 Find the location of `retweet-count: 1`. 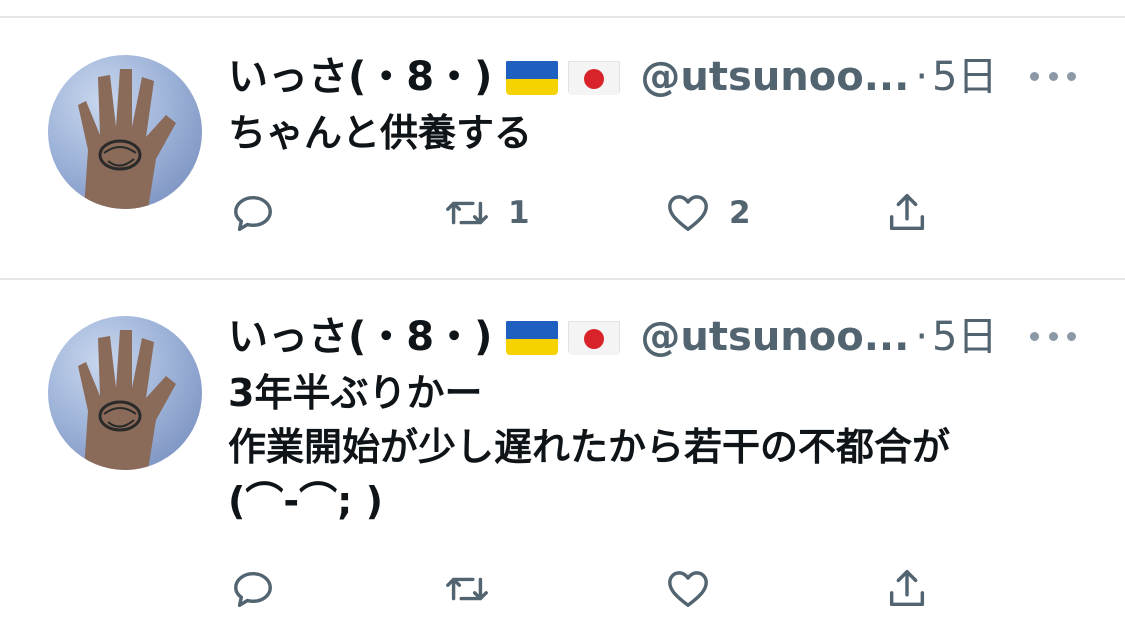

retweet-count: 1 is located at coordinates (519, 213).